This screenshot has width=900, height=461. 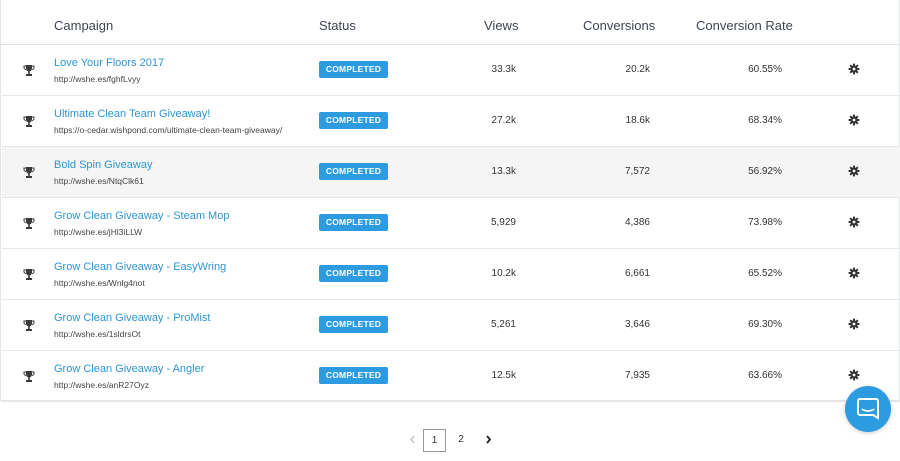 I want to click on campaign-name-link: Grow Clean Giveaway - ProMist, so click(x=132, y=318).